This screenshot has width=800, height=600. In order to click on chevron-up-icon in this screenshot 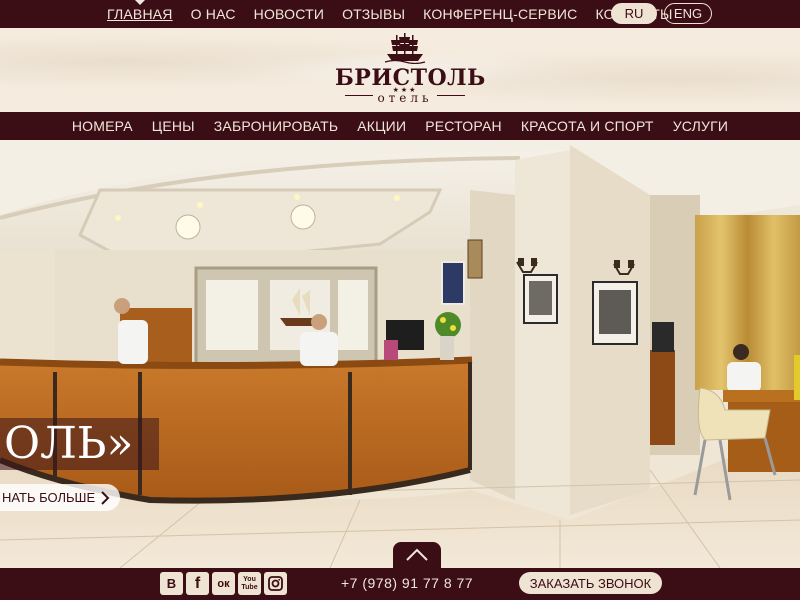, I will do `click(417, 554)`.